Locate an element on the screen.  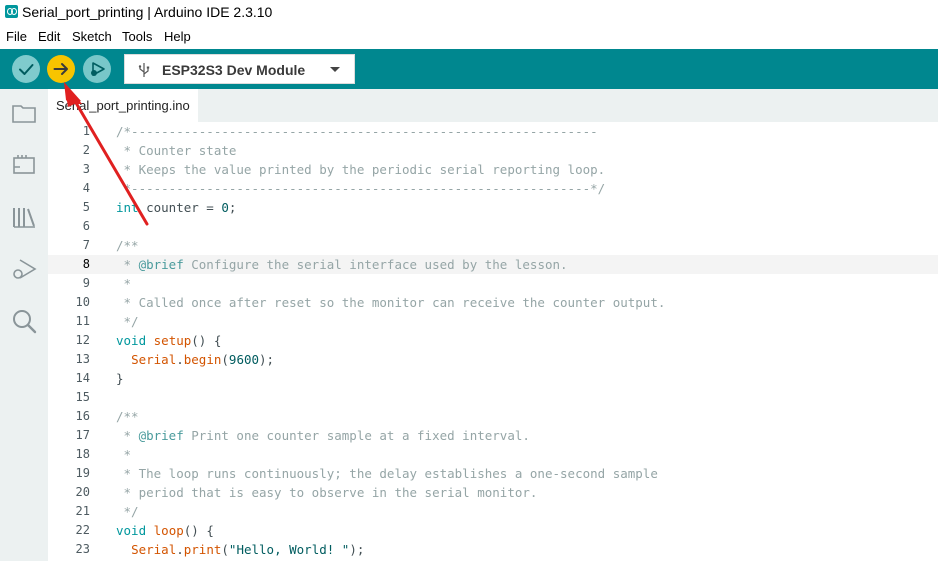
board-manager-icon is located at coordinates (24, 165).